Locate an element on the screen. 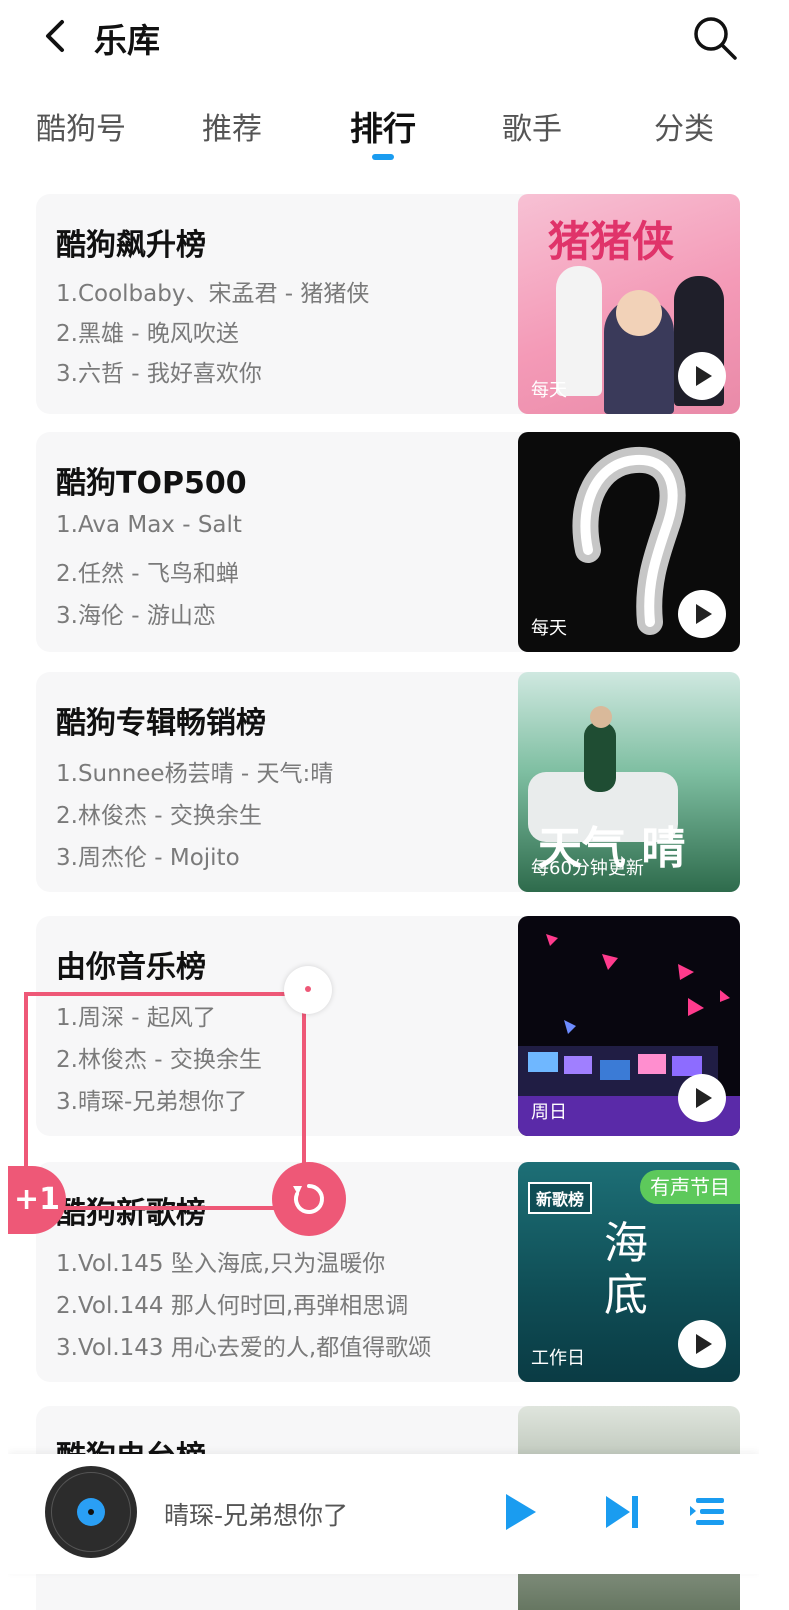  update-frequency: 工作日 is located at coordinates (558, 1358).